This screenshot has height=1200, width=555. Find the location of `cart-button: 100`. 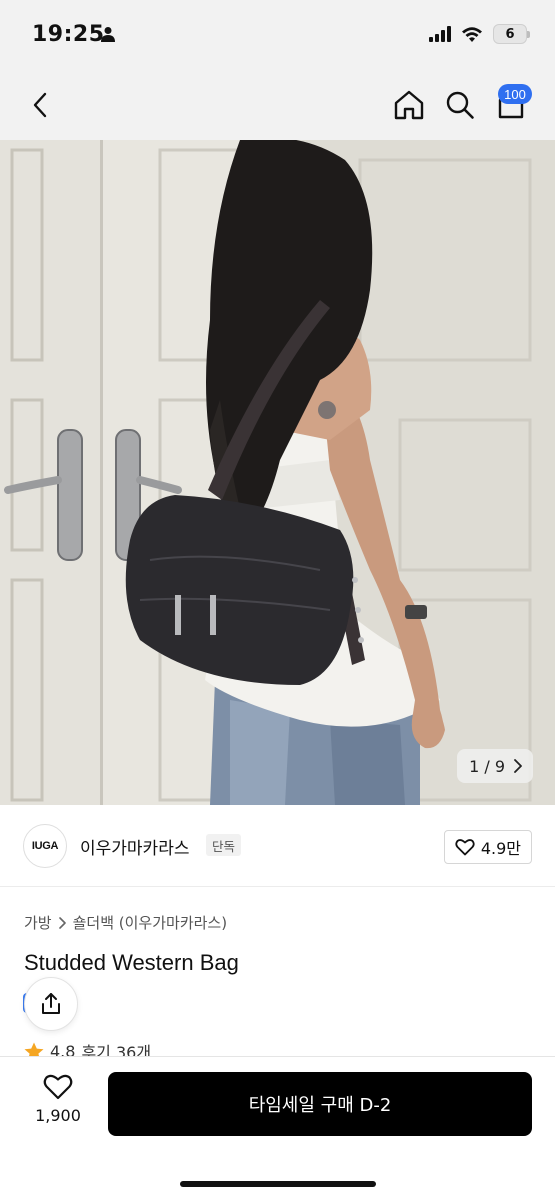

cart-button: 100 is located at coordinates (512, 104).